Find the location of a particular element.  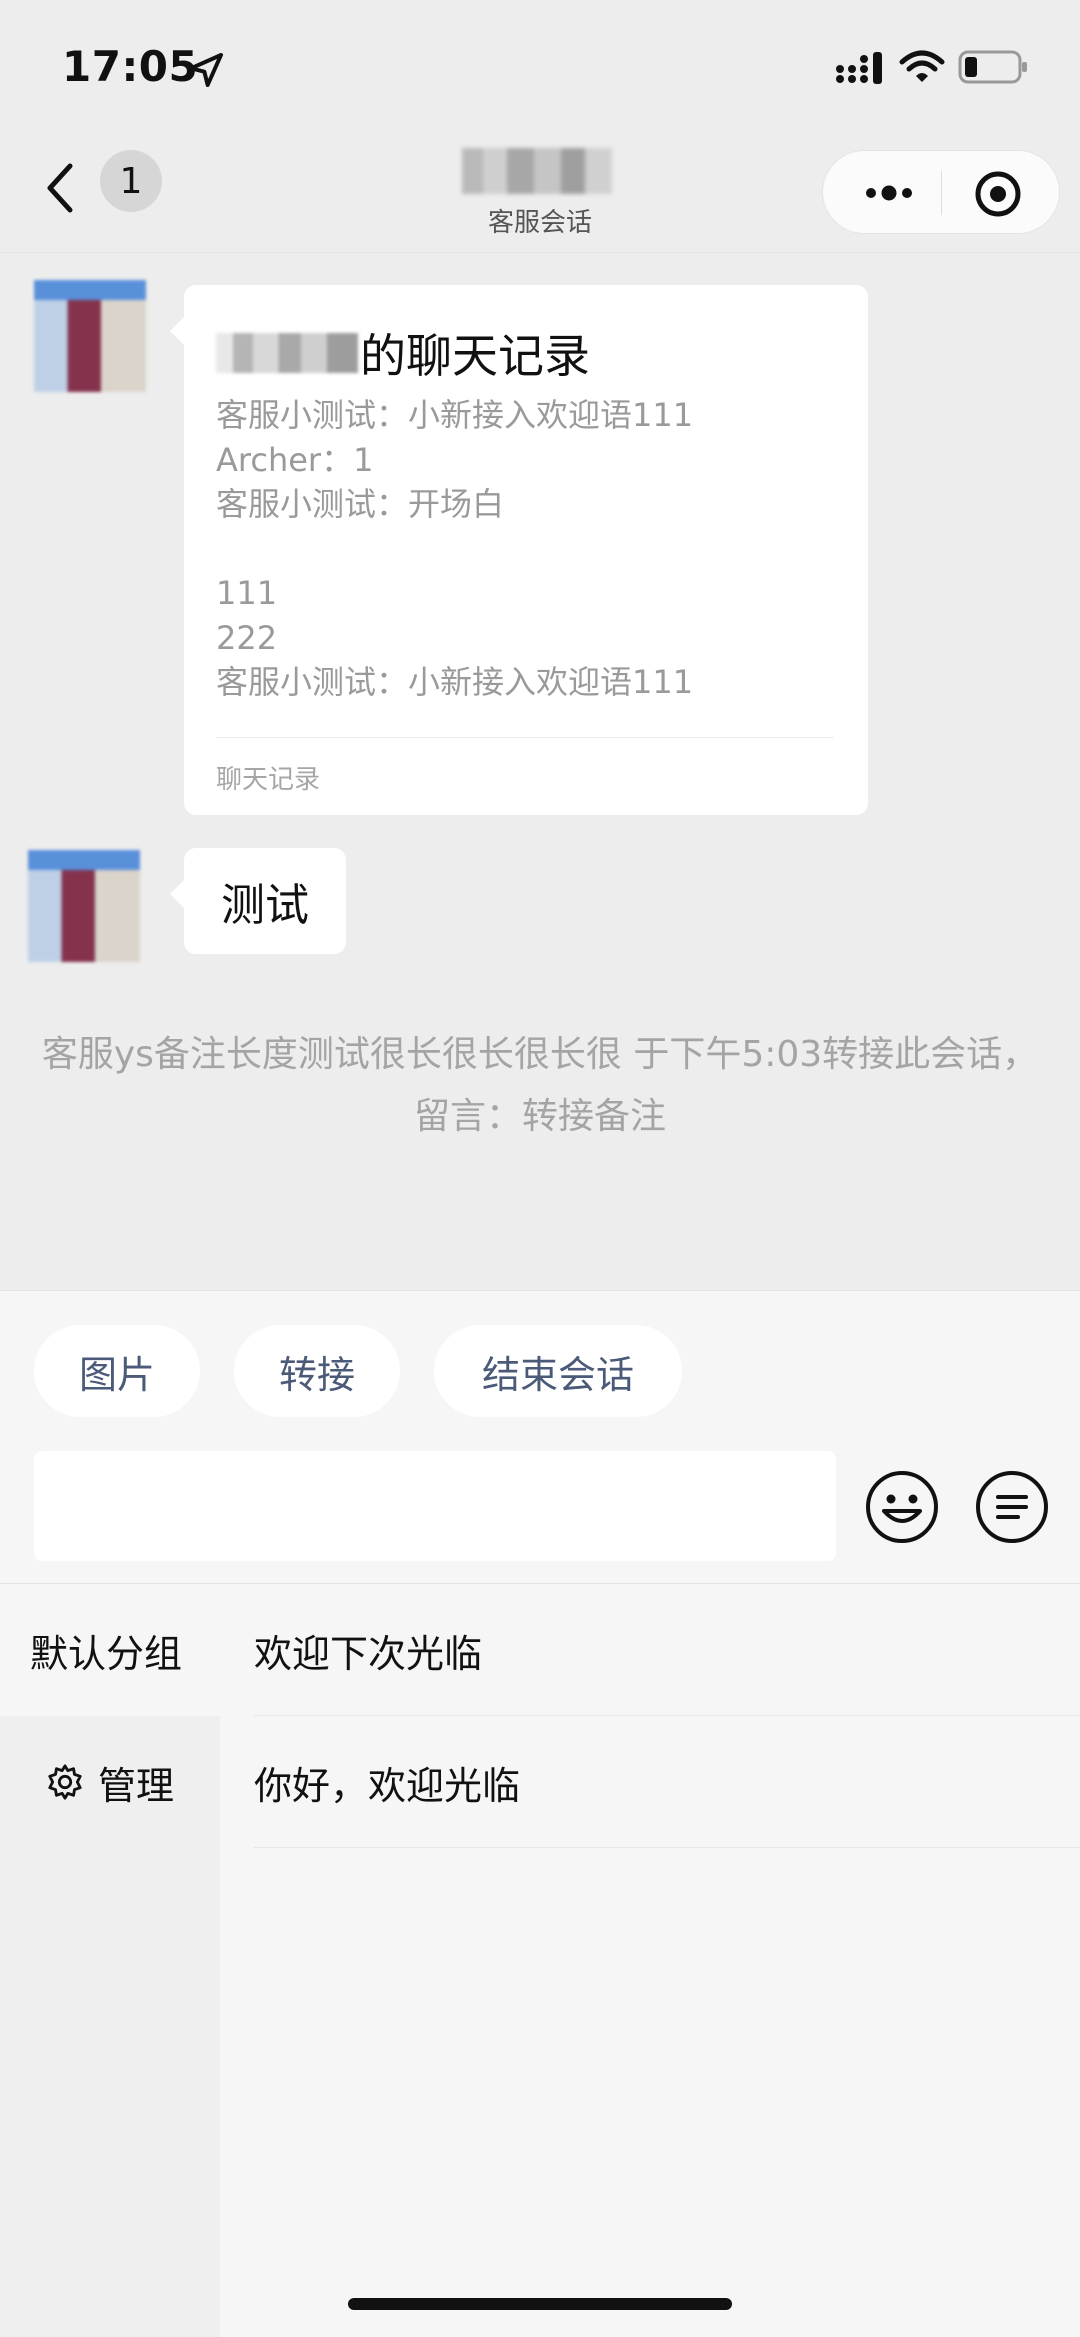

record-line is located at coordinates (526, 549).